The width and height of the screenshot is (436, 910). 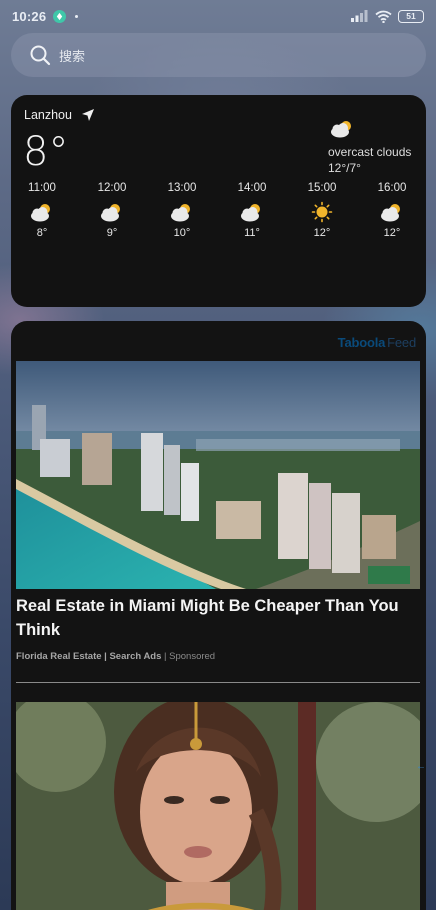 What do you see at coordinates (29, 16) in the screenshot?
I see `status-time: 10:26` at bounding box center [29, 16].